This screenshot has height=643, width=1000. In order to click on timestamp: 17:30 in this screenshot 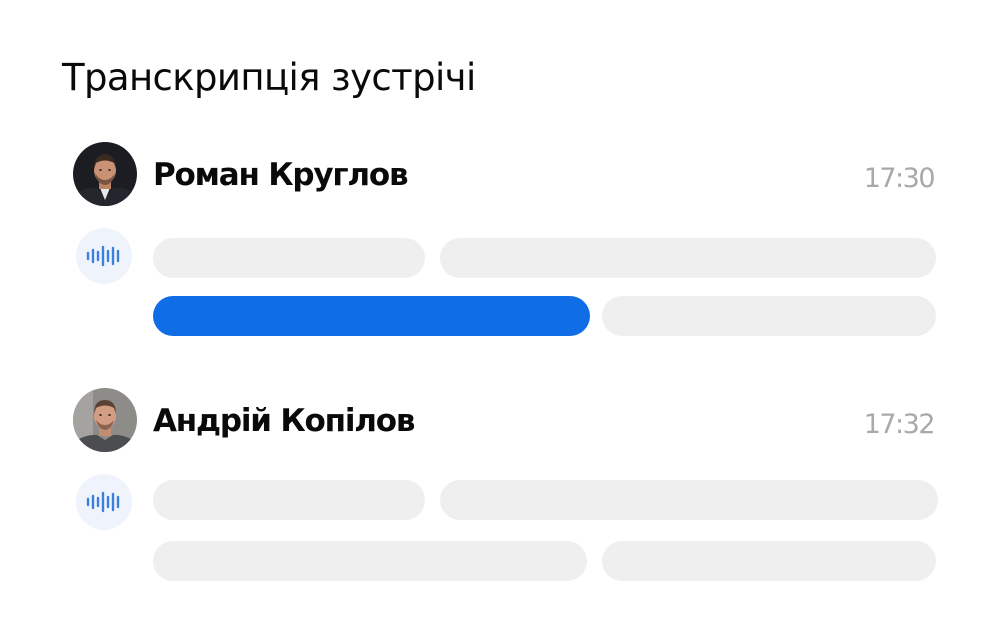, I will do `click(899, 178)`.